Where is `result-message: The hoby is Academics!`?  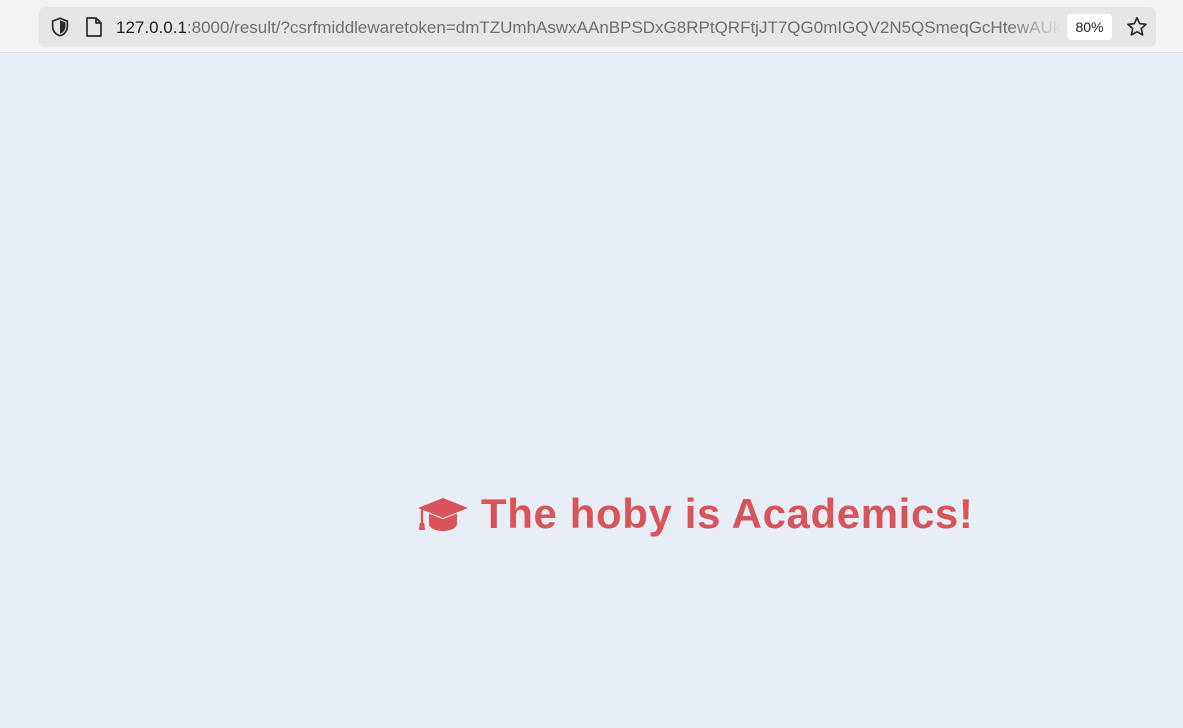
result-message: The hoby is Academics! is located at coordinates (727, 513).